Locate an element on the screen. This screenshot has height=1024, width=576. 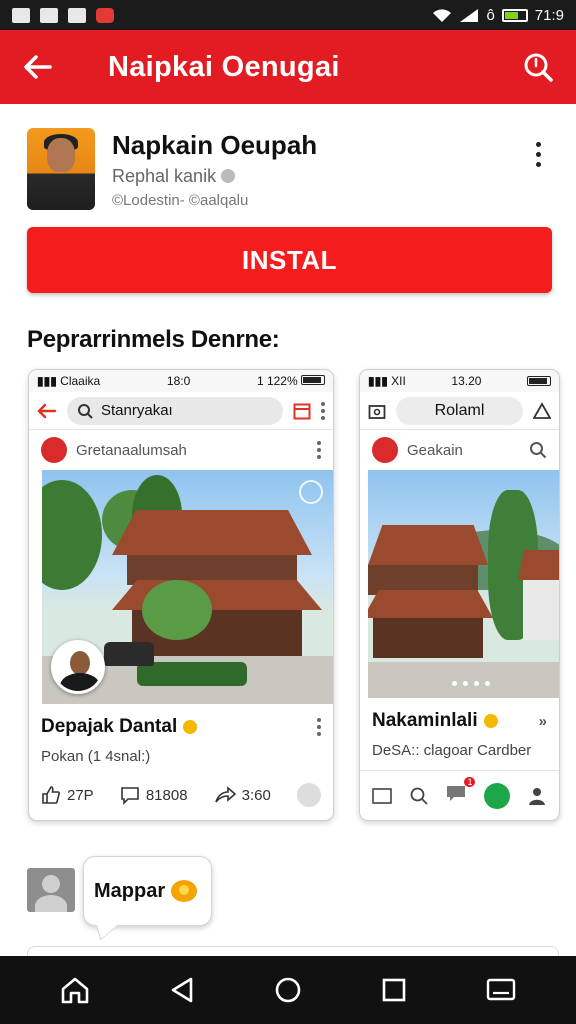
carousel-dots is located at coordinates (471, 683).